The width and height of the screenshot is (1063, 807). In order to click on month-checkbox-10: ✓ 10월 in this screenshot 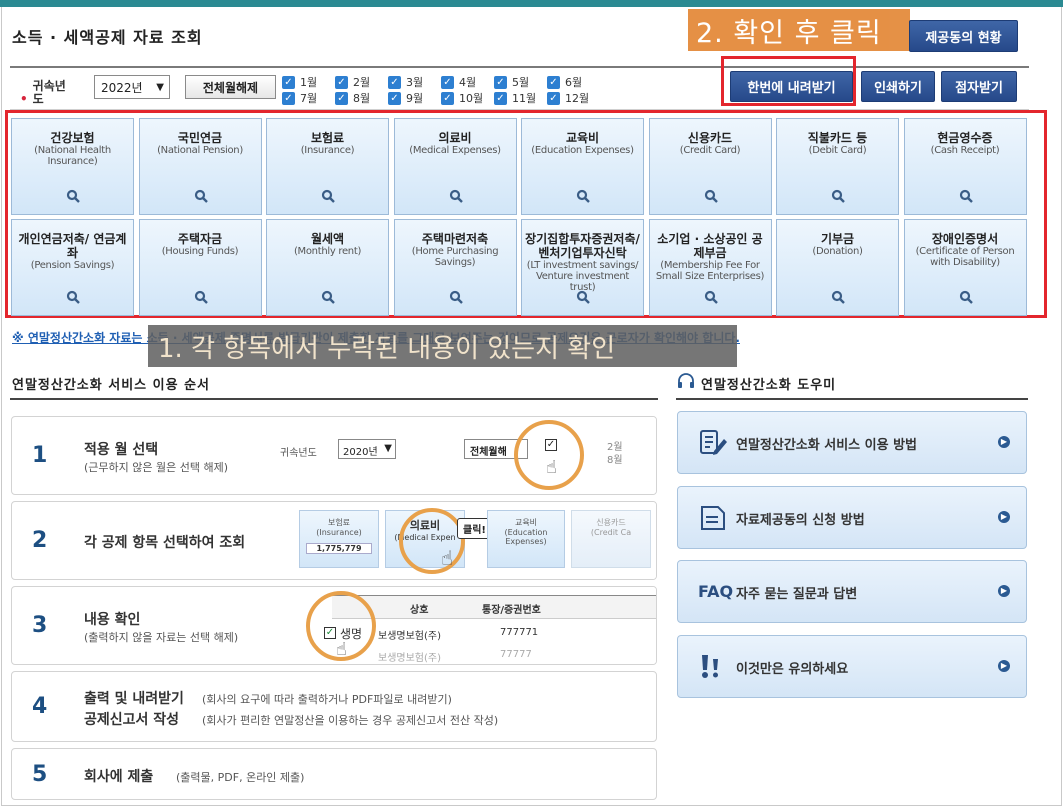, I will do `click(462, 98)`.